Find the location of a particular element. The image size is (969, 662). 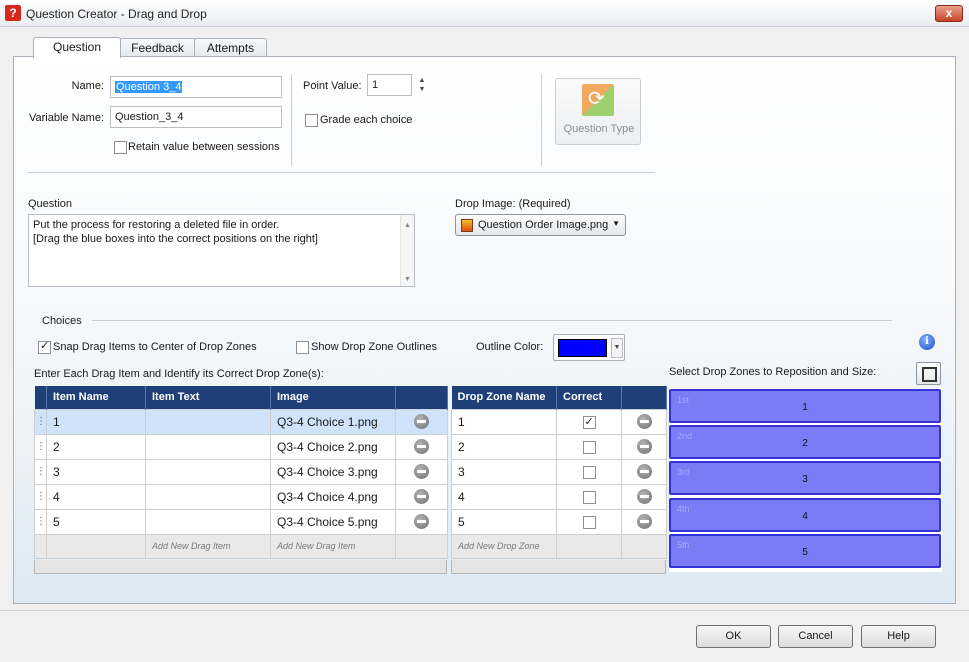

table-row: ⋮ 5 Q3-4 Choice 5.png is located at coordinates (241, 521).